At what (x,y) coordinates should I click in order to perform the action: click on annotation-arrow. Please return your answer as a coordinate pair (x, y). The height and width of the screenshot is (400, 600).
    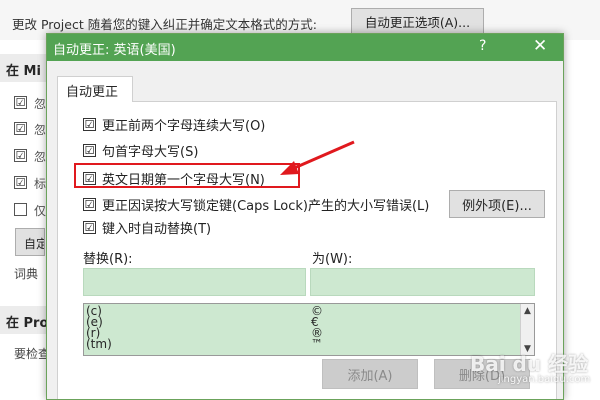
    Looking at the image, I should click on (317, 157).